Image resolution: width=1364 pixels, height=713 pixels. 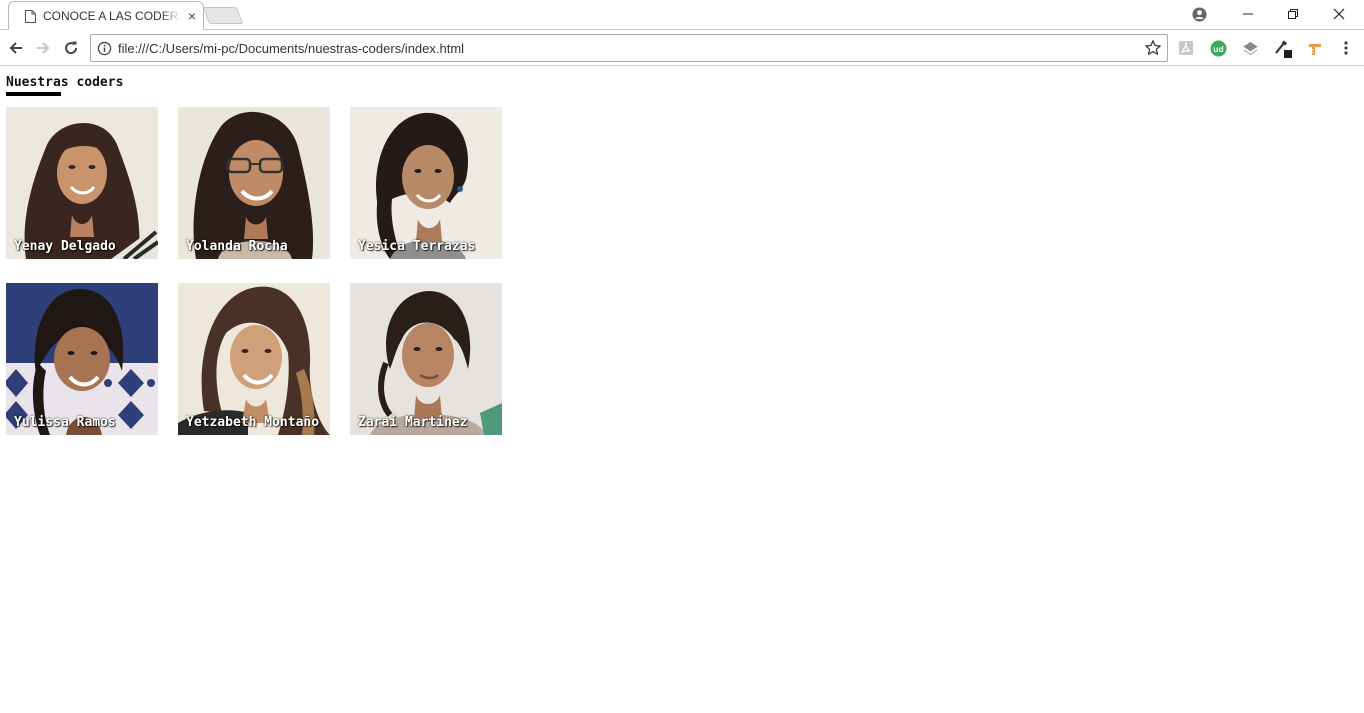 I want to click on ruler-icon, so click(x=1315, y=49).